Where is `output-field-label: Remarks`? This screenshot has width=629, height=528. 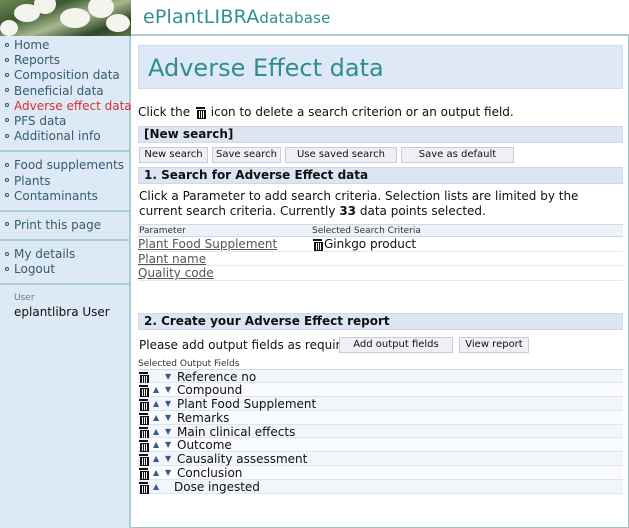 output-field-label: Remarks is located at coordinates (203, 417).